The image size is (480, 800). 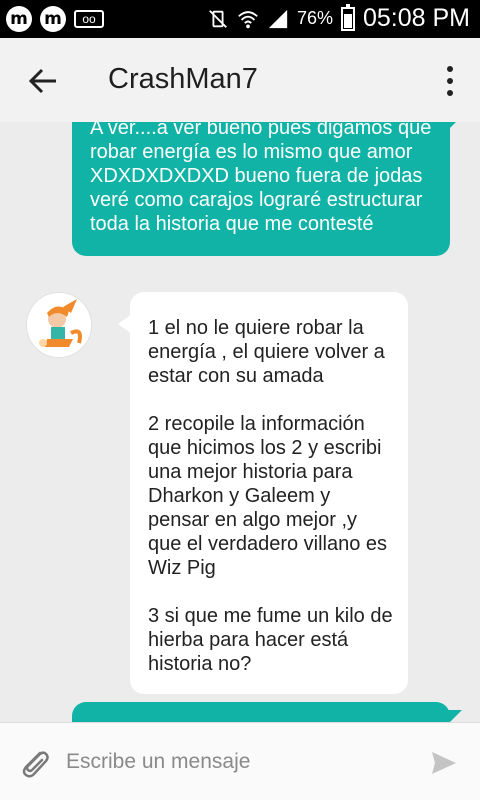 What do you see at coordinates (218, 18) in the screenshot?
I see `vibrate-mute-icon` at bounding box center [218, 18].